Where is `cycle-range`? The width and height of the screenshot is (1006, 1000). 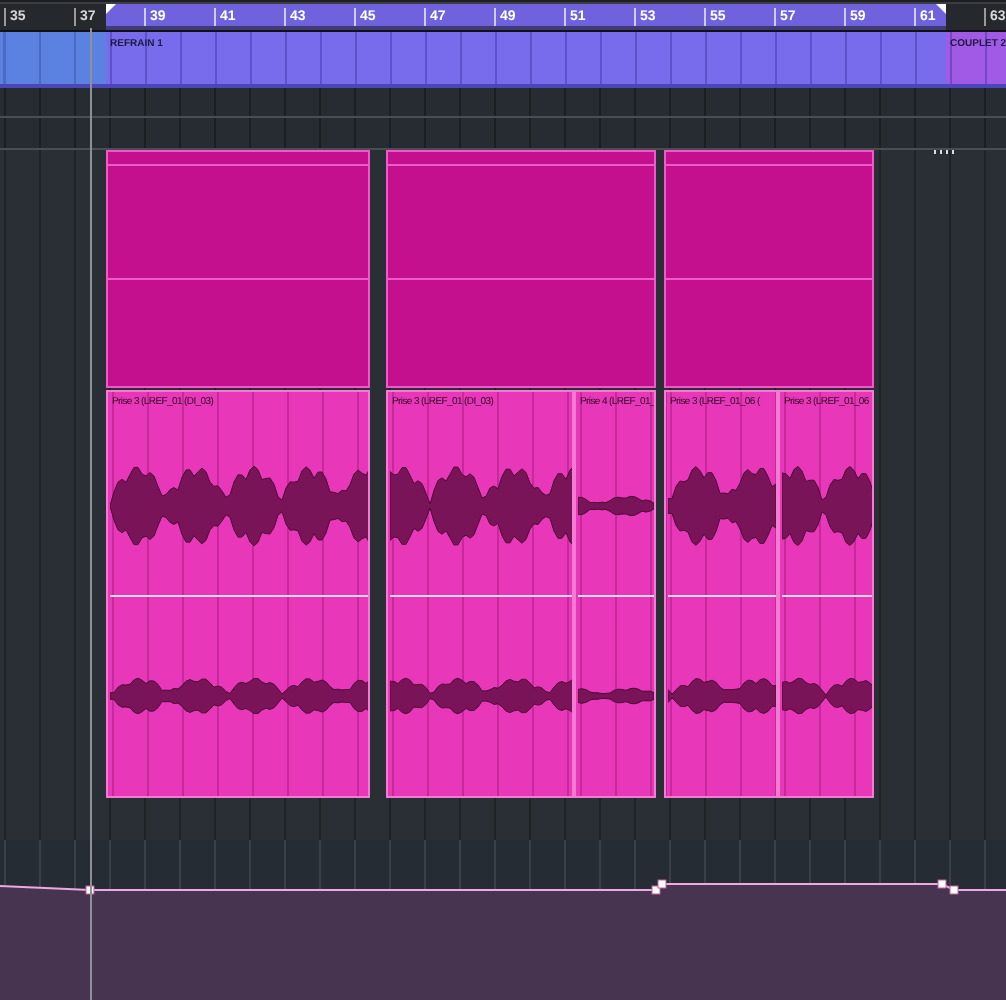 cycle-range is located at coordinates (526, 17).